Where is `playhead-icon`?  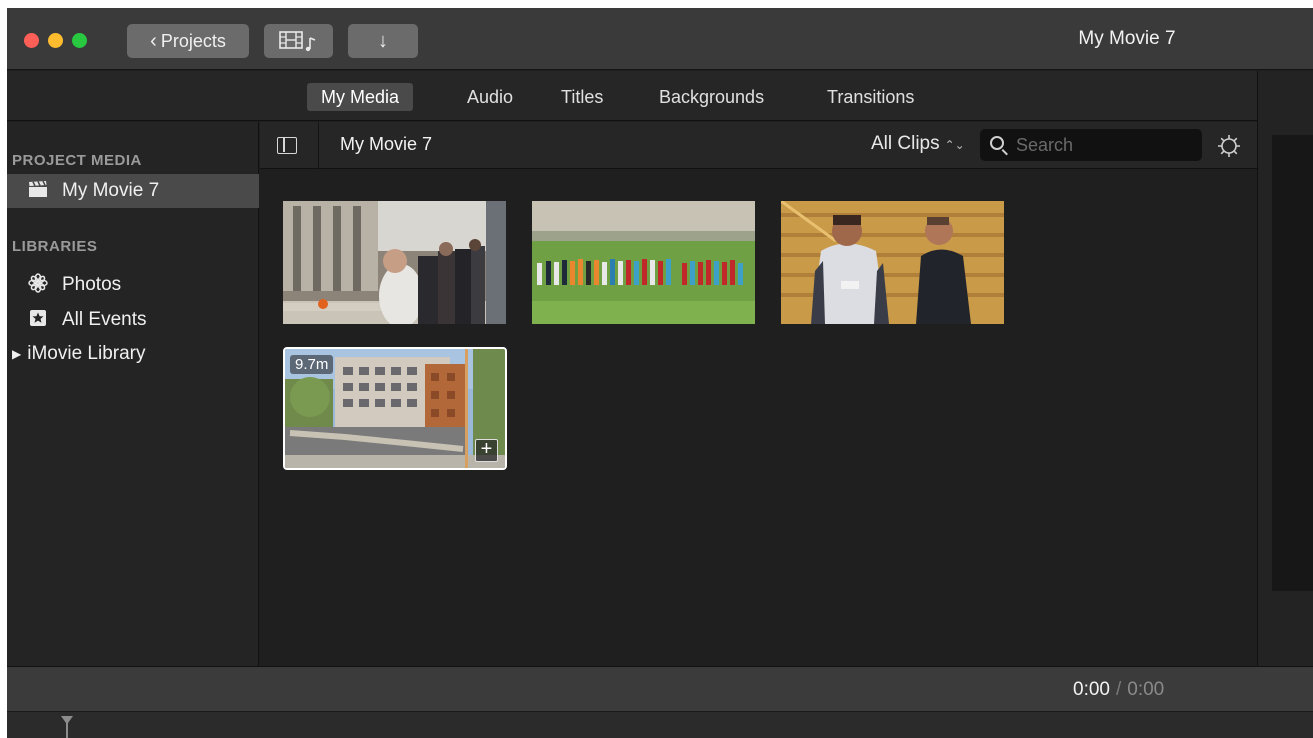
playhead-icon is located at coordinates (67, 726).